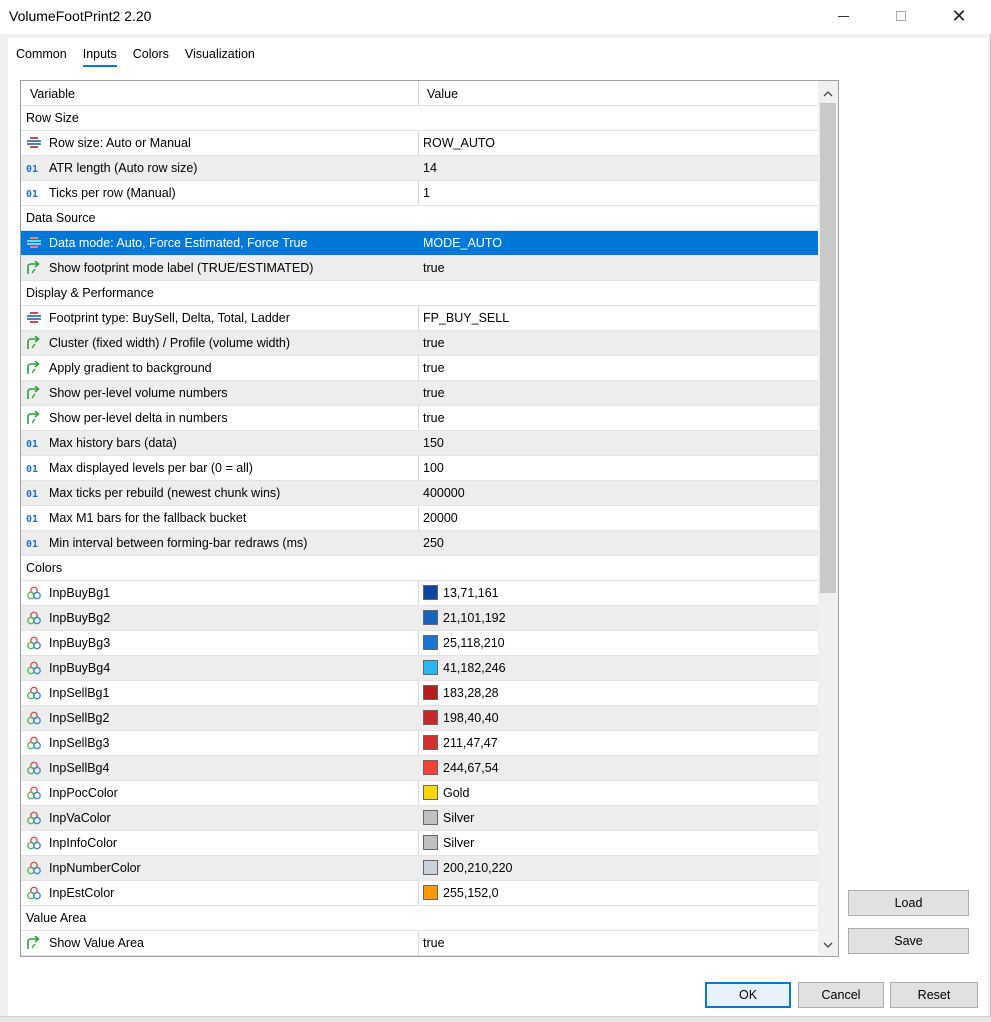 This screenshot has height=1022, width=991. What do you see at coordinates (79, 718) in the screenshot?
I see `row-label: InpSellBg2` at bounding box center [79, 718].